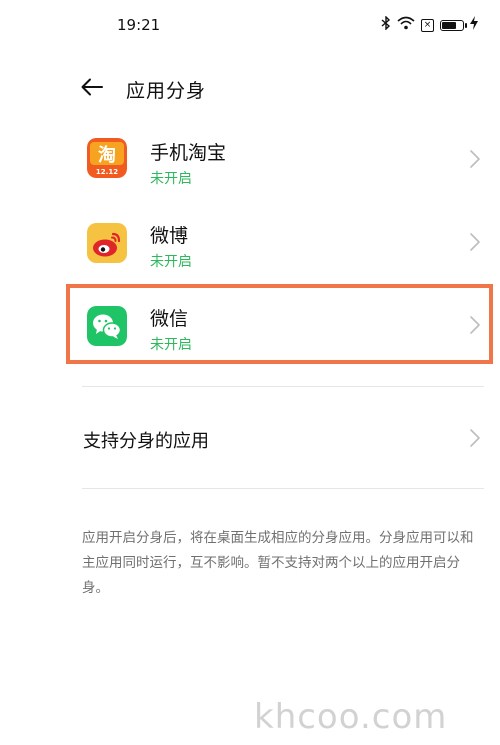  Describe the element at coordinates (250, 242) in the screenshot. I see `app-item-weibo: 微博 未开启` at that location.